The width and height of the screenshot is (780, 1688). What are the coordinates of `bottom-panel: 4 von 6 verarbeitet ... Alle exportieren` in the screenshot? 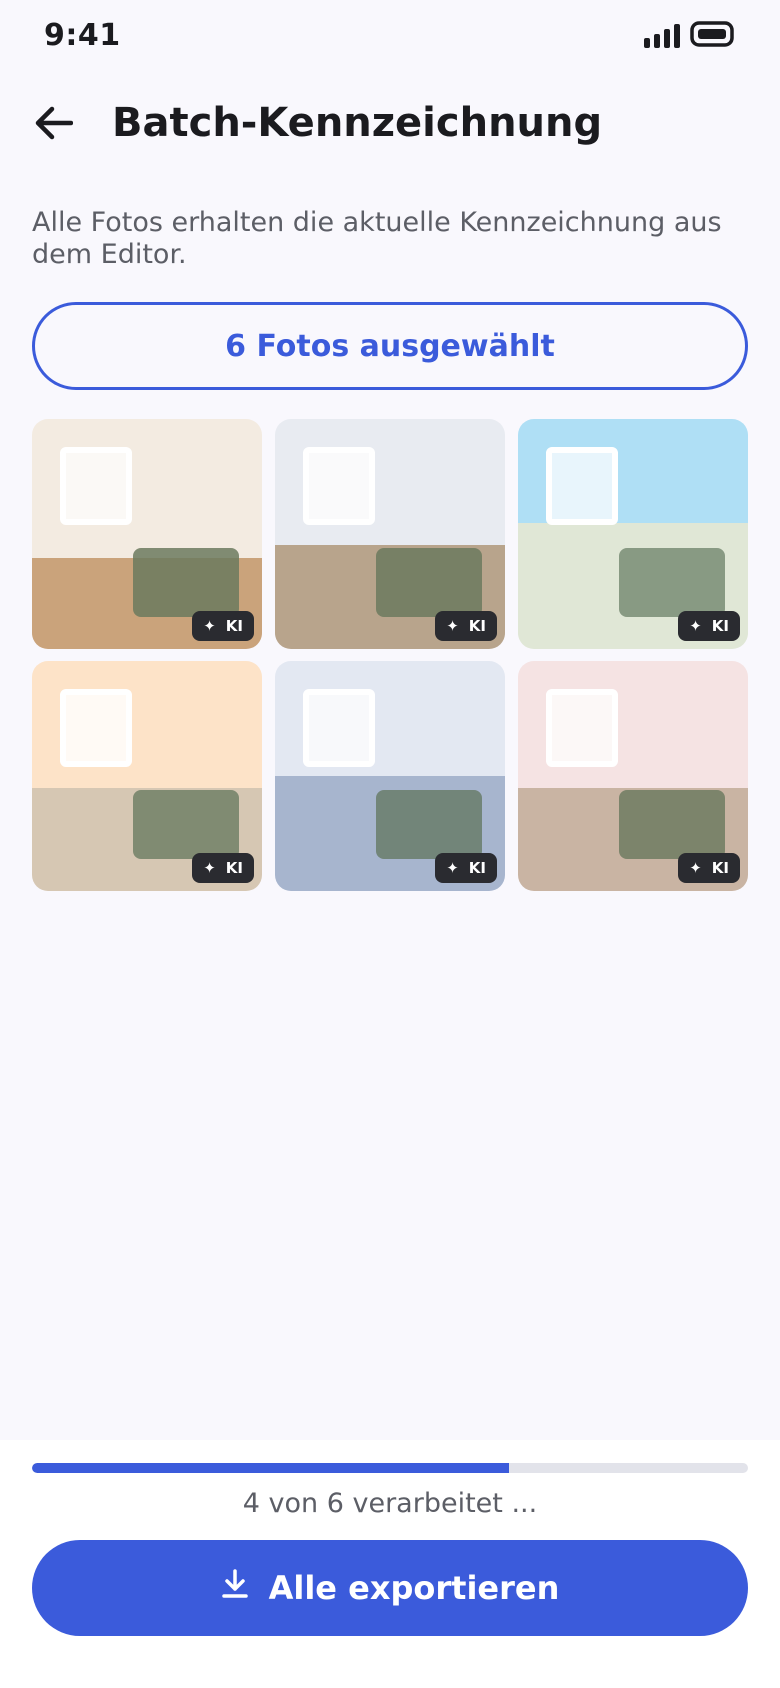 It's located at (390, 1564).